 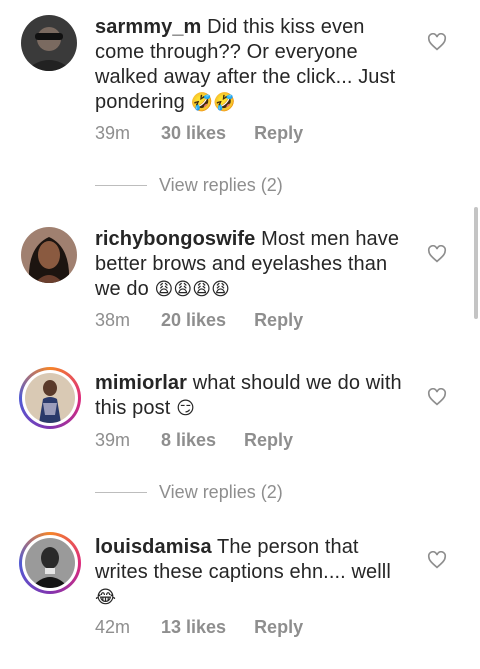 What do you see at coordinates (185, 408) in the screenshot?
I see `emoji: 😏` at bounding box center [185, 408].